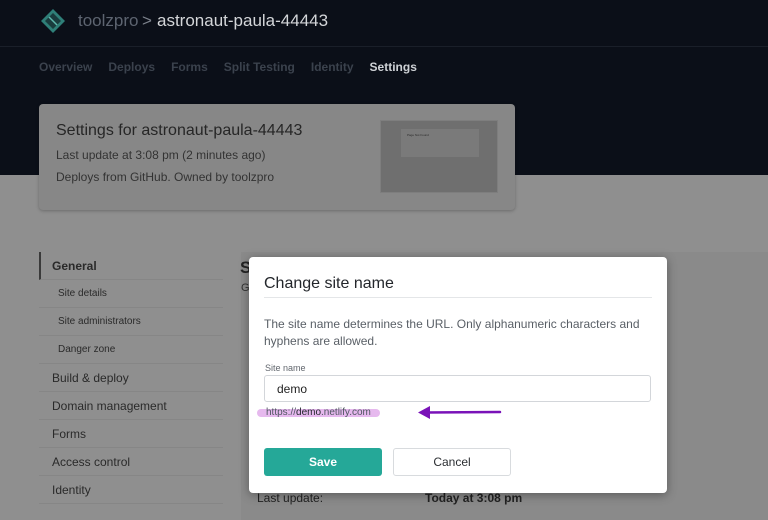  Describe the element at coordinates (384, 46) in the screenshot. I see `nav-divider` at that location.